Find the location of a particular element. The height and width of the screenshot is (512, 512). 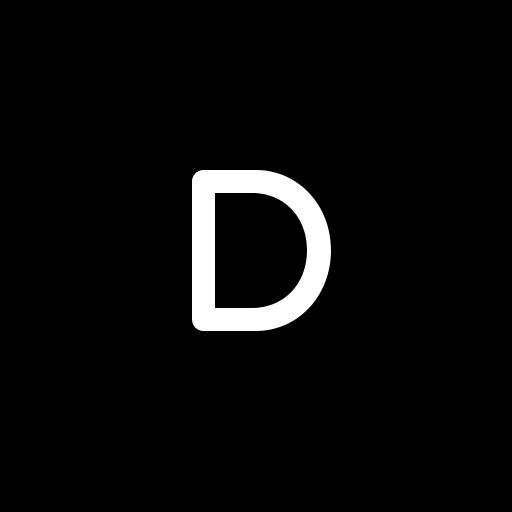

letter-d-monogram is located at coordinates (261, 250).